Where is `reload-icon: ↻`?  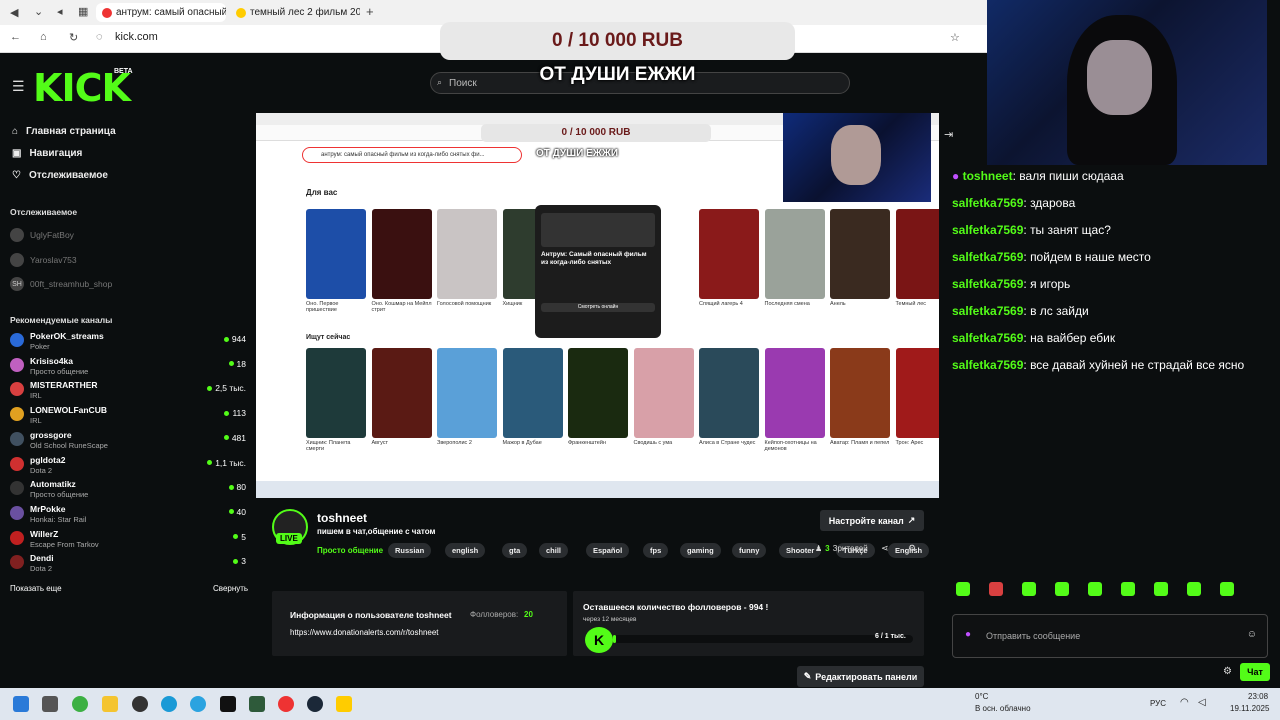
reload-icon: ↻ is located at coordinates (73, 37).